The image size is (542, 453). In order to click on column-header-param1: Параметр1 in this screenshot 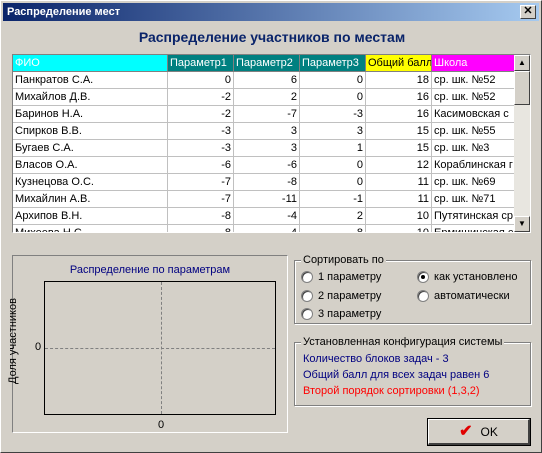, I will do `click(201, 63)`.